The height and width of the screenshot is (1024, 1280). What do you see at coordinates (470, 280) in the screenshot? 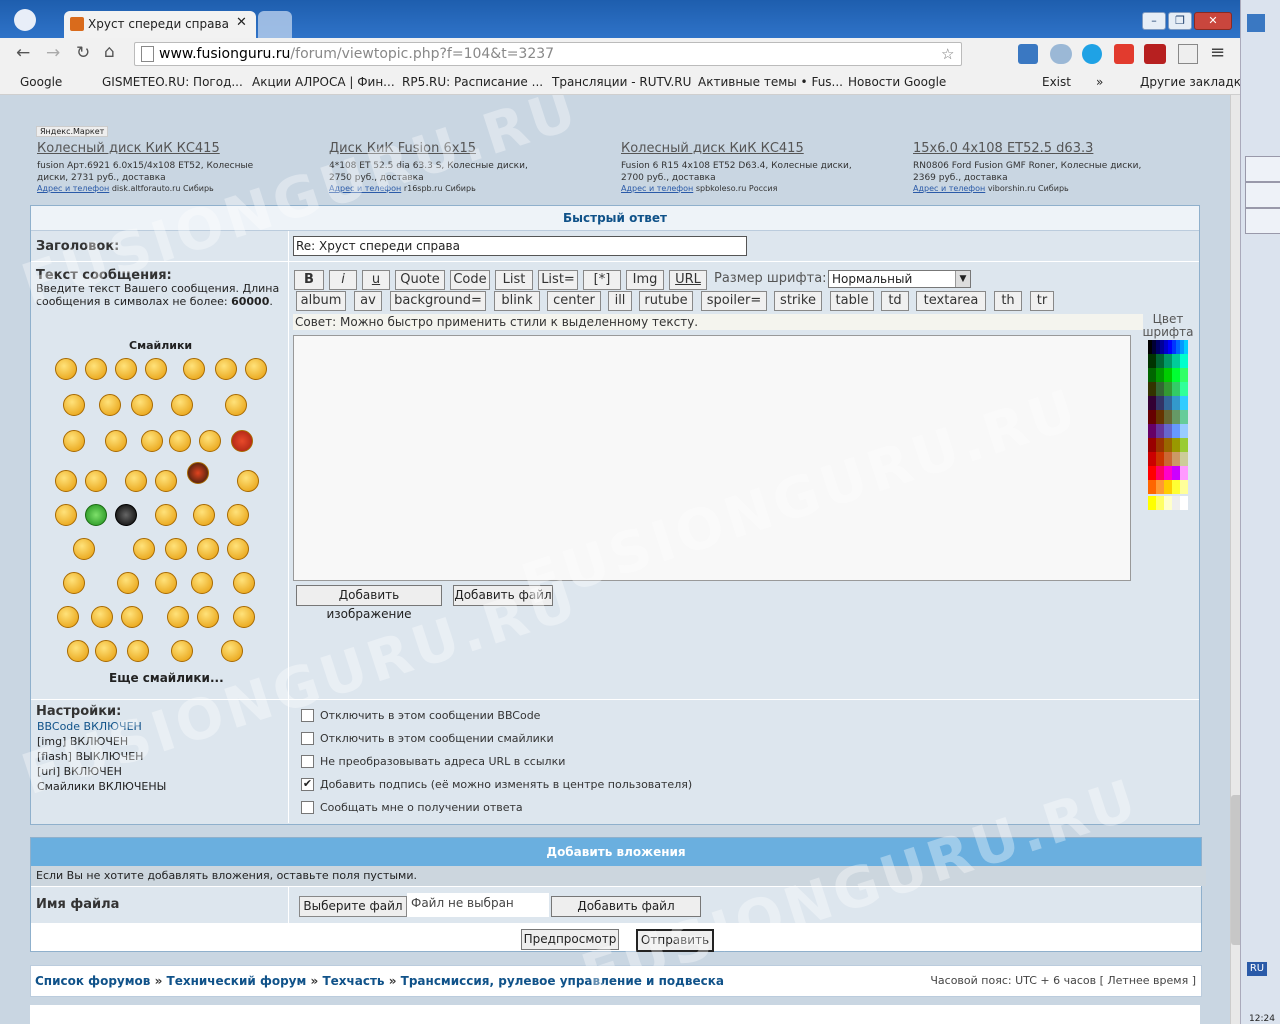
I see `code-button: Code` at bounding box center [470, 280].